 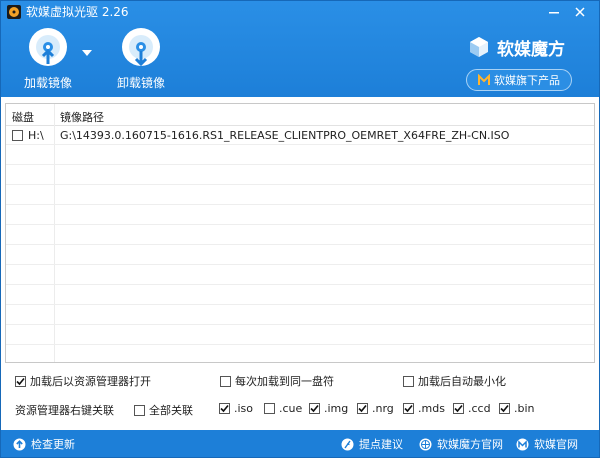 I want to click on ext-bin-option: .bin, so click(x=517, y=408).